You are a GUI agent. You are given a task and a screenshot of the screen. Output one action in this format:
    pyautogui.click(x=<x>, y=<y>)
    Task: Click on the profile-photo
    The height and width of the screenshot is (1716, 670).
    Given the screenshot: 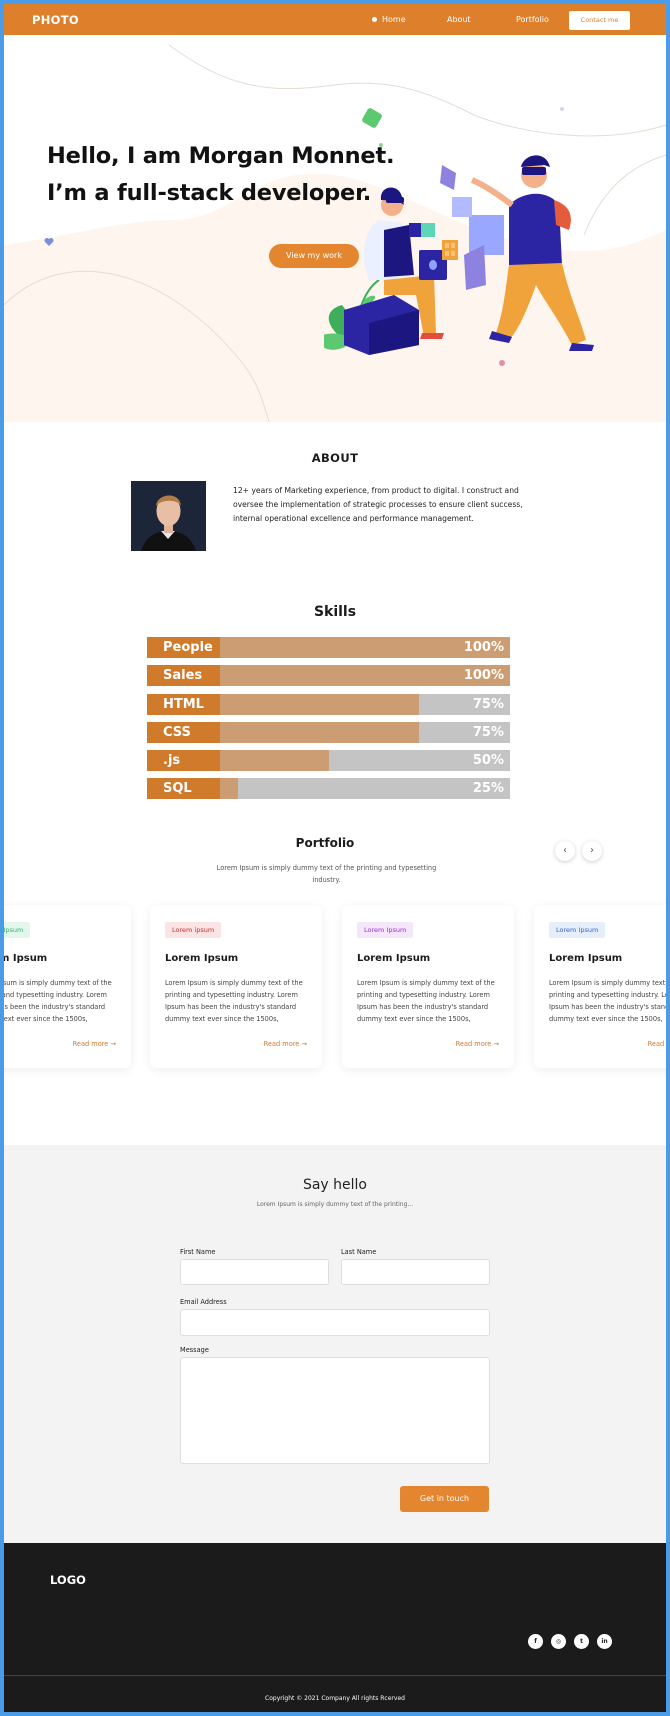 What is the action you would take?
    pyautogui.click(x=168, y=516)
    